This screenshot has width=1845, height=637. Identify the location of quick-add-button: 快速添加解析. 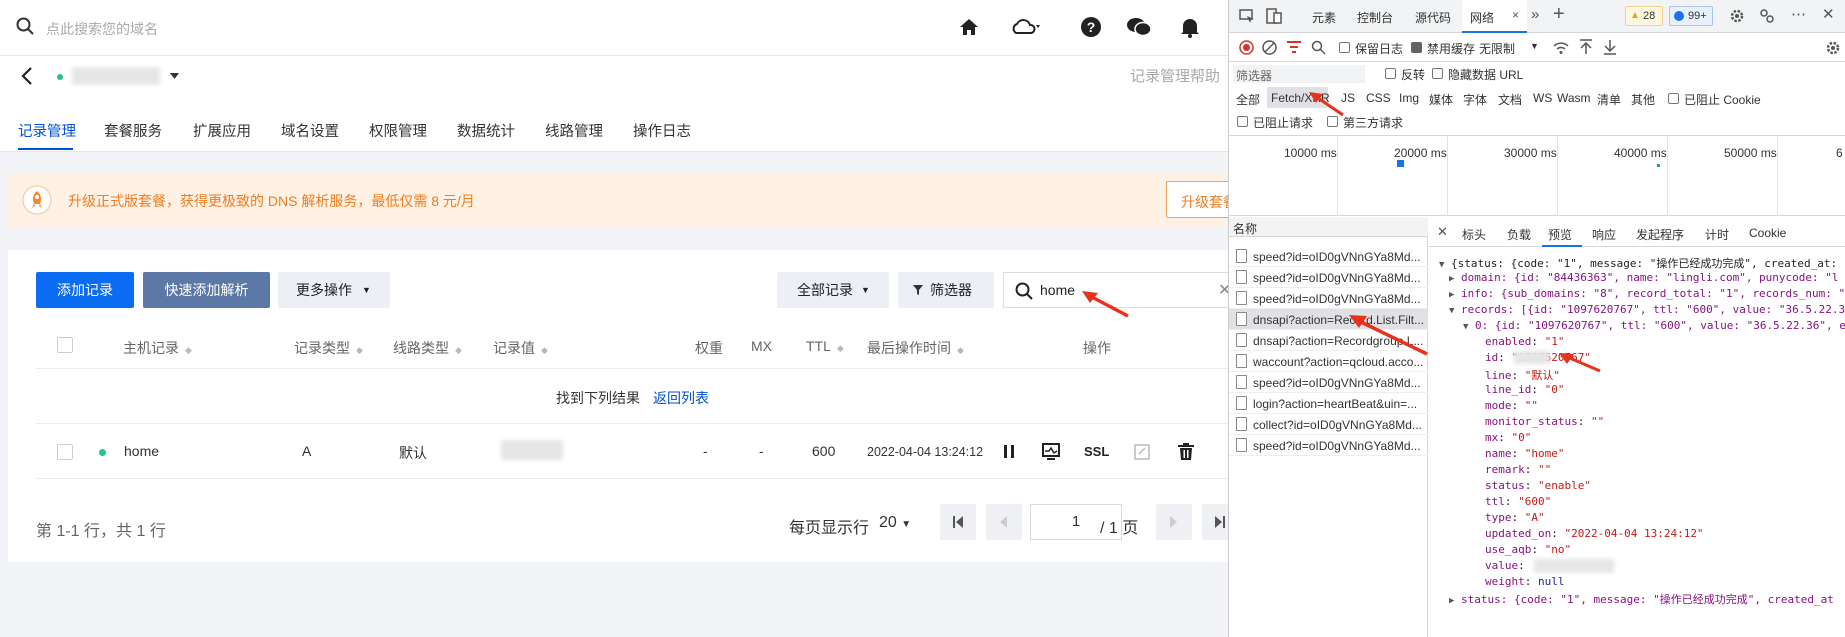
(206, 290).